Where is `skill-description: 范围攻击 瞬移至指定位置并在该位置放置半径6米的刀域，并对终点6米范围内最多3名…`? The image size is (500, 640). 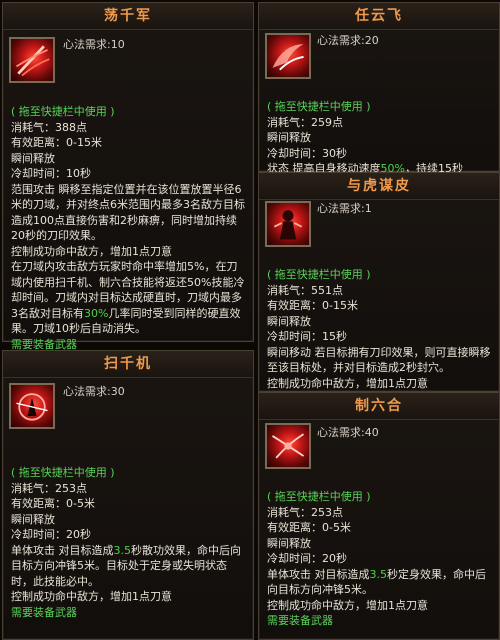 skill-description: 范围攻击 瞬移至指定位置并在该位置放置半径6米的刀域，并对终点6米范围内最多3名… is located at coordinates (128, 212).